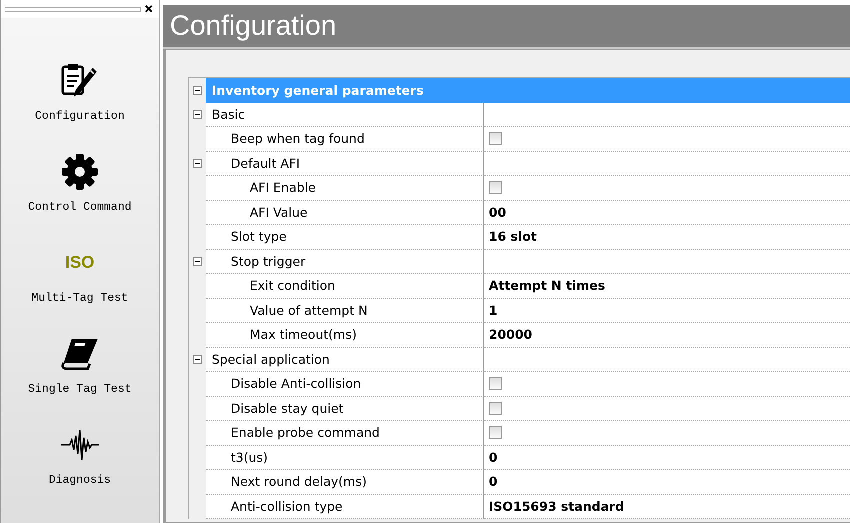 Image resolution: width=850 pixels, height=523 pixels. I want to click on close-icon, so click(149, 9).